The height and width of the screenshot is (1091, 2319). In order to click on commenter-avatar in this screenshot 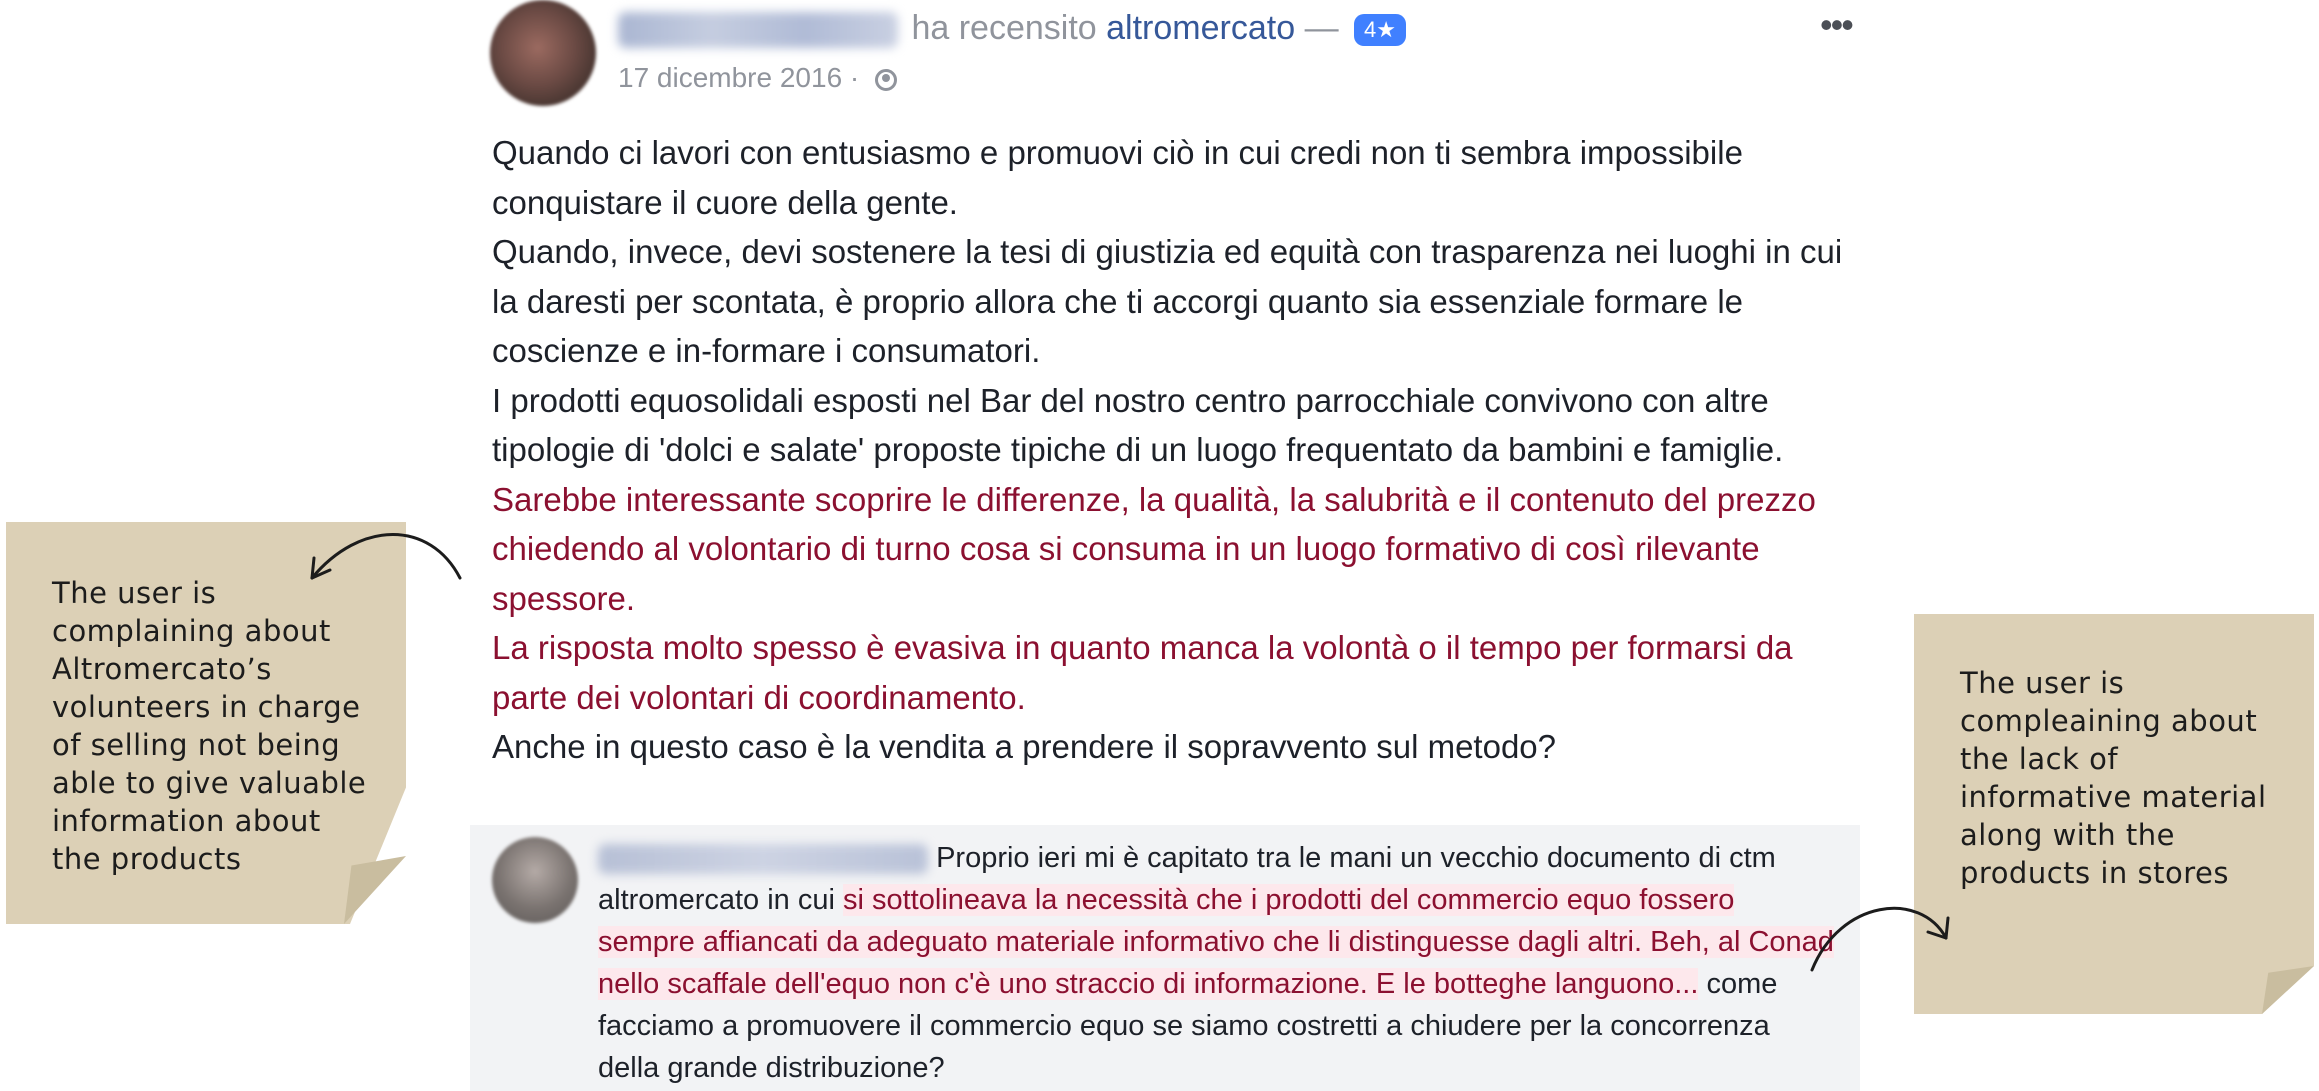, I will do `click(535, 880)`.